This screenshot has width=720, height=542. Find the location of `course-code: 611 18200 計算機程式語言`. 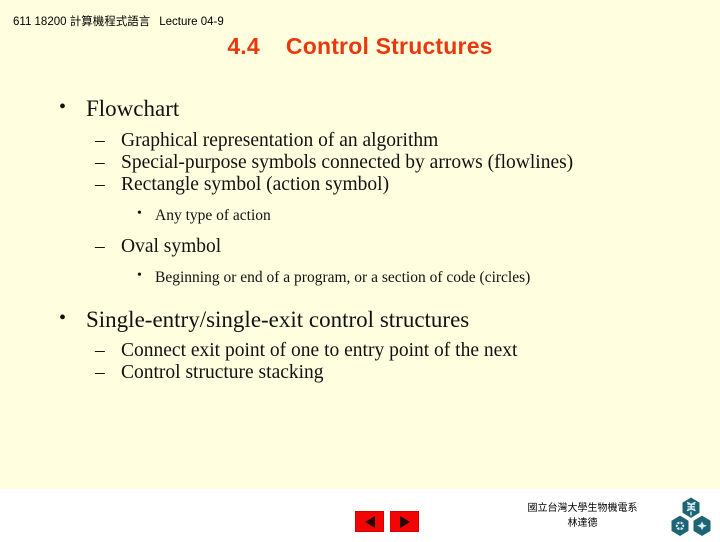

course-code: 611 18200 計算機程式語言 is located at coordinates (82, 22).